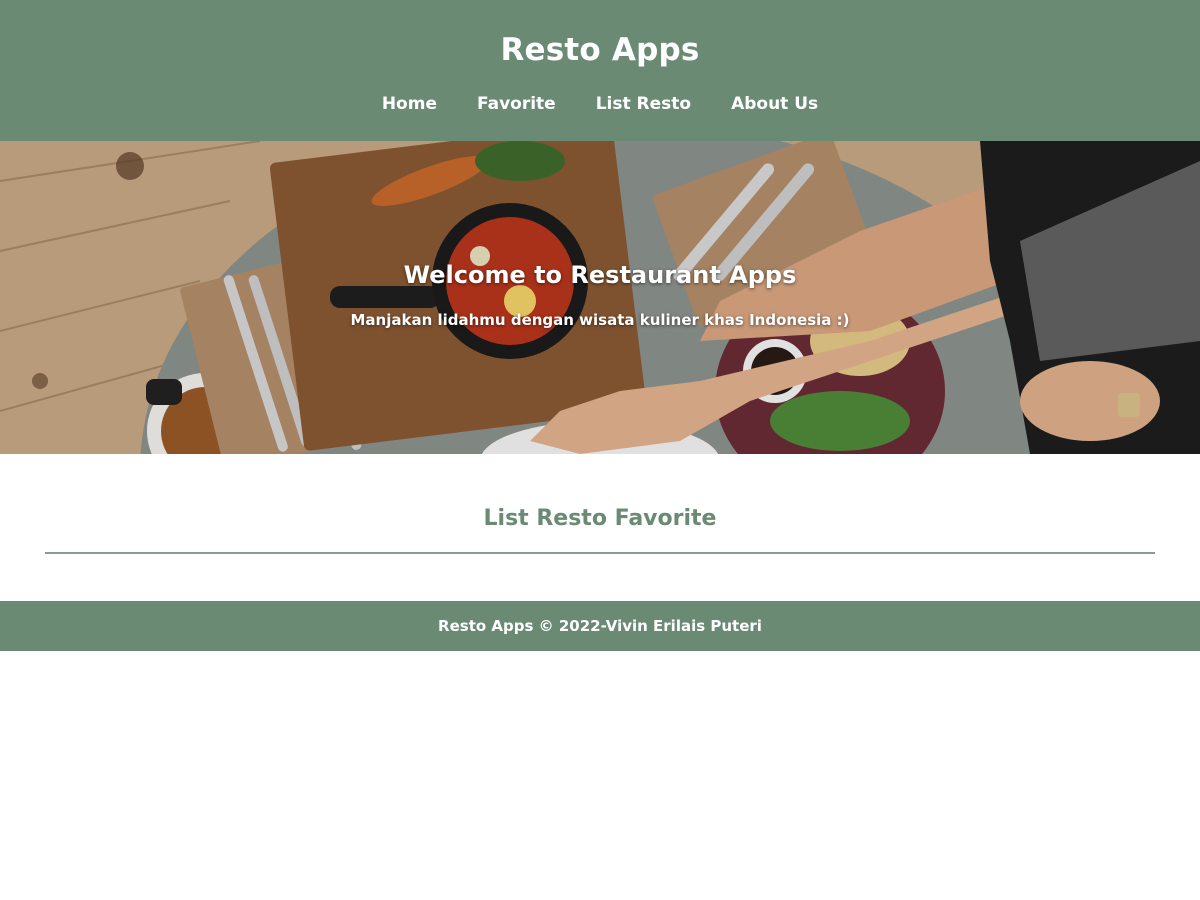  What do you see at coordinates (600, 518) in the screenshot?
I see `section-title: List Resto Favorite` at bounding box center [600, 518].